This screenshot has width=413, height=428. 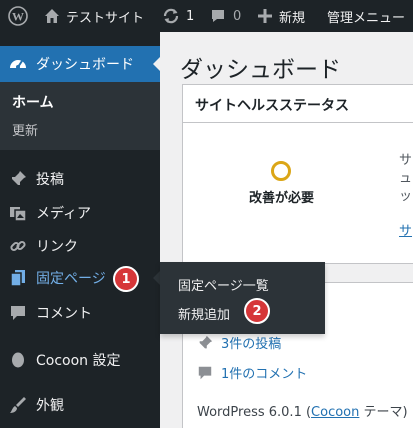 What do you see at coordinates (18, 246) in the screenshot?
I see `link-icon` at bounding box center [18, 246].